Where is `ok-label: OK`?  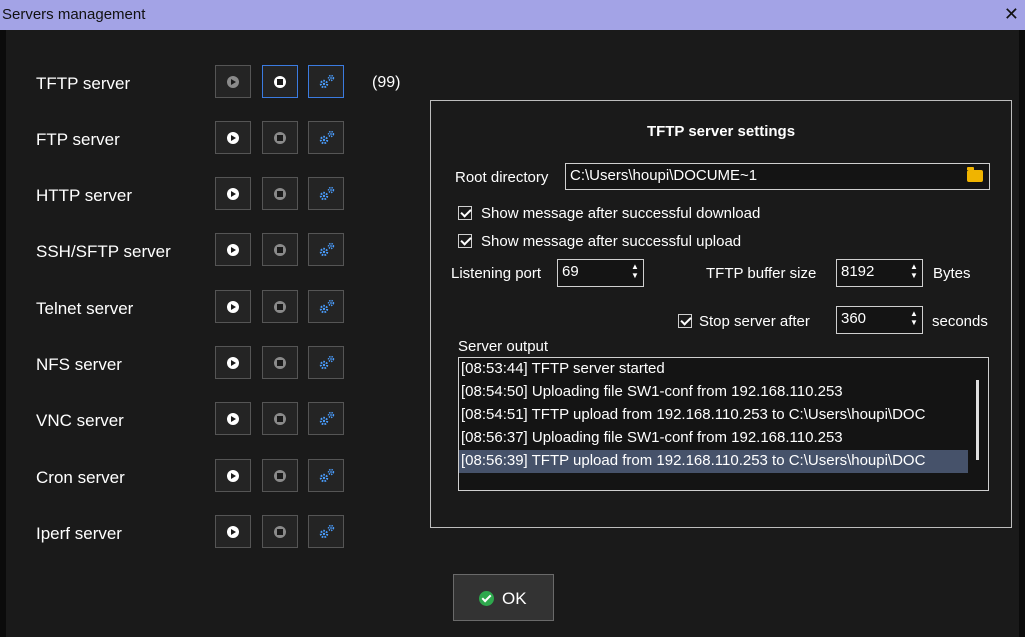
ok-label: OK is located at coordinates (514, 598).